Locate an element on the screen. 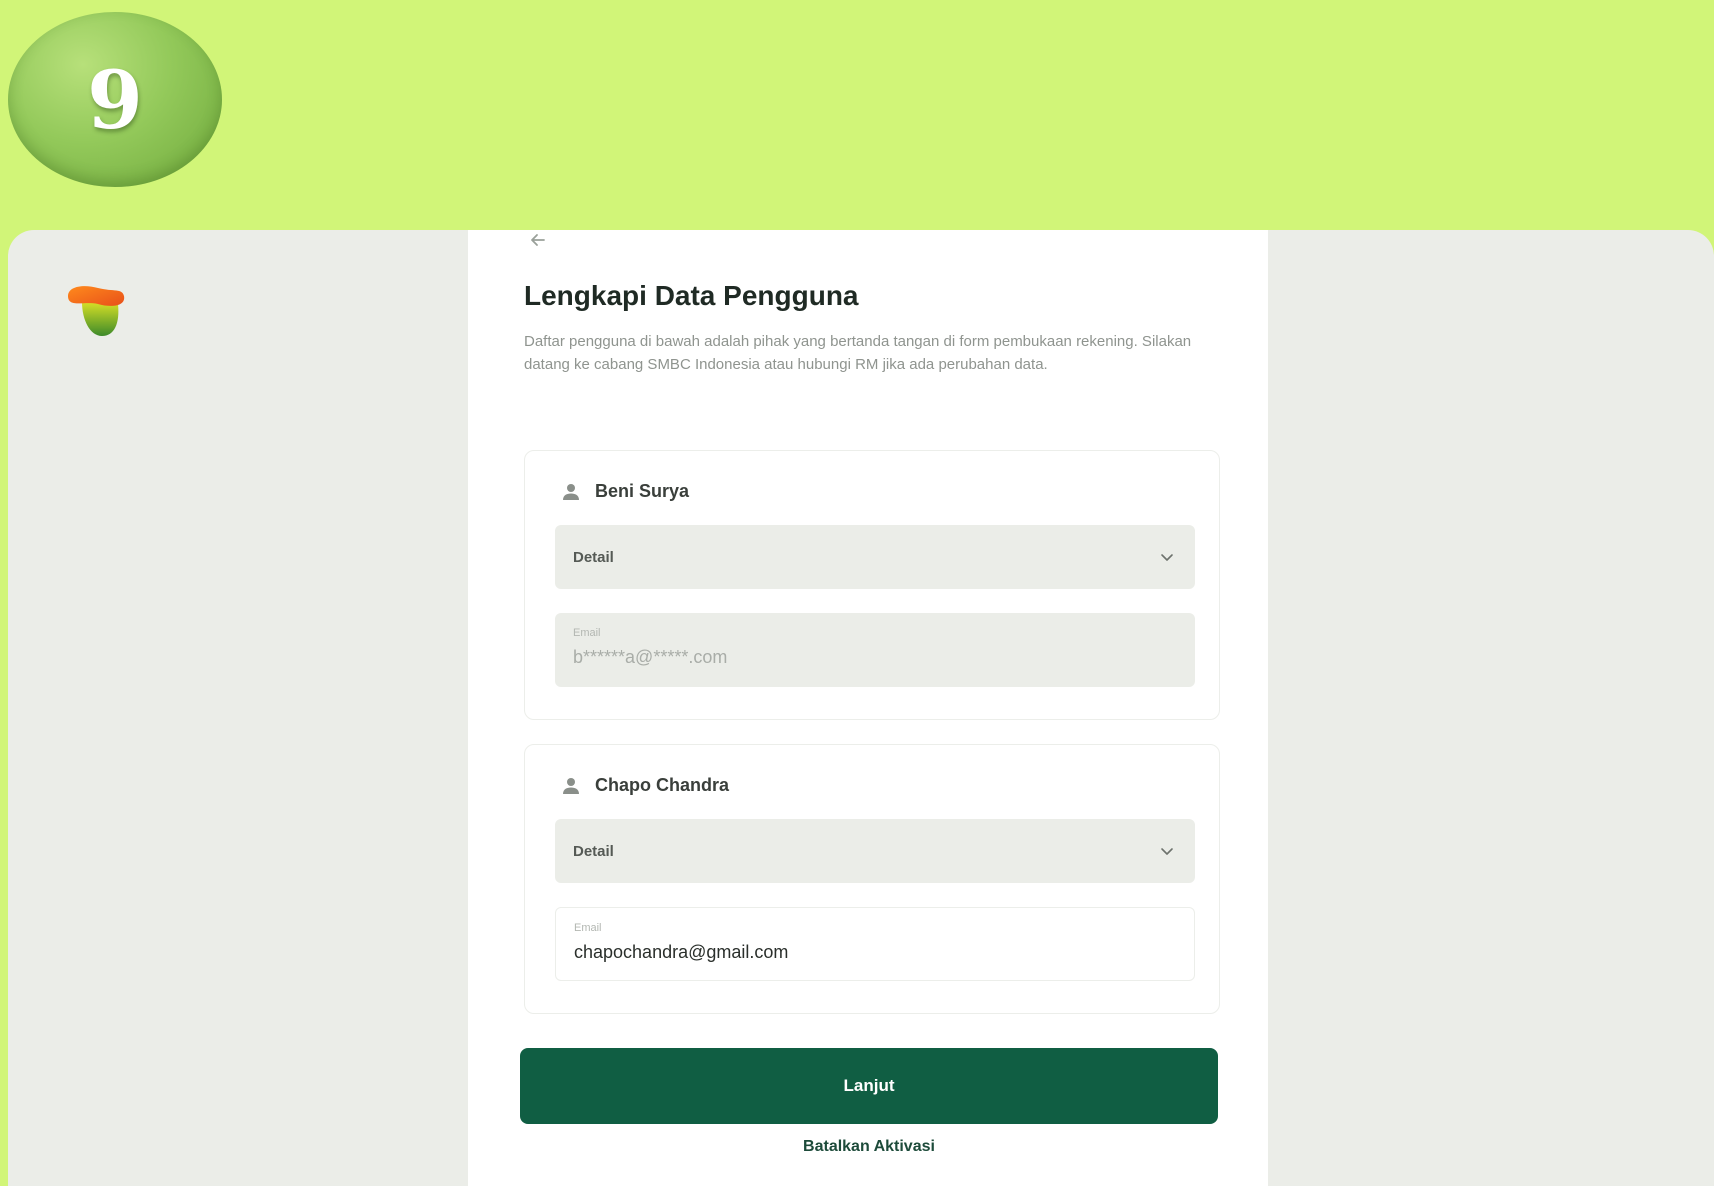  user-header: Chapo Chandra is located at coordinates (645, 785).